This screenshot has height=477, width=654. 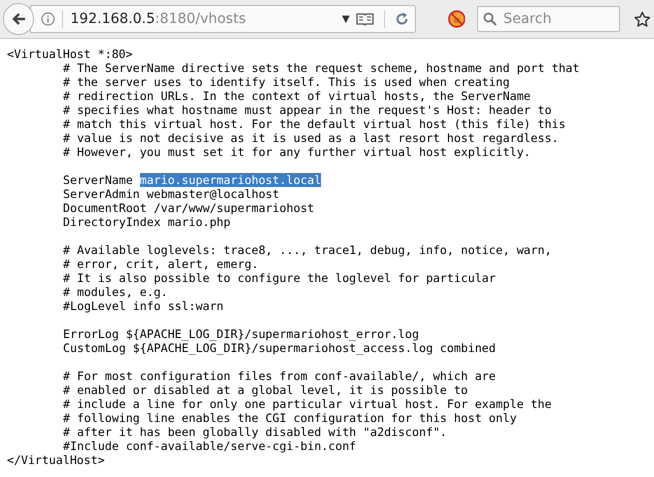 What do you see at coordinates (307, 110) in the screenshot?
I see `code-line: # specifies what hostname must appear in the request's Host: header to` at bounding box center [307, 110].